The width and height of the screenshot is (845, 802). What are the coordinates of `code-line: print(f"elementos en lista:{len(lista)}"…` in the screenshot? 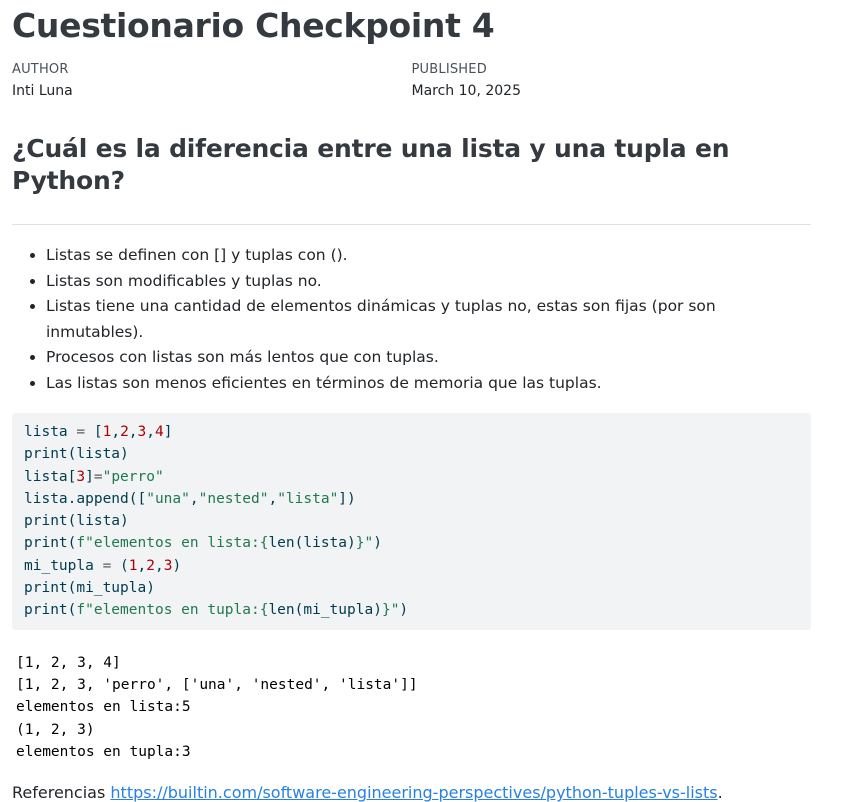 It's located at (203, 543).